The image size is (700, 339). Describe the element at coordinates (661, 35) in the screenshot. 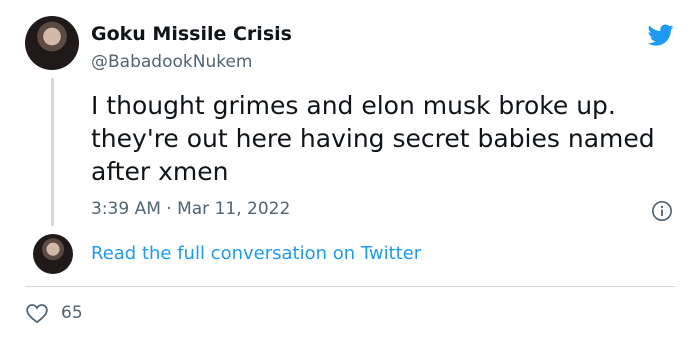

I see `twitter-bird-icon` at that location.